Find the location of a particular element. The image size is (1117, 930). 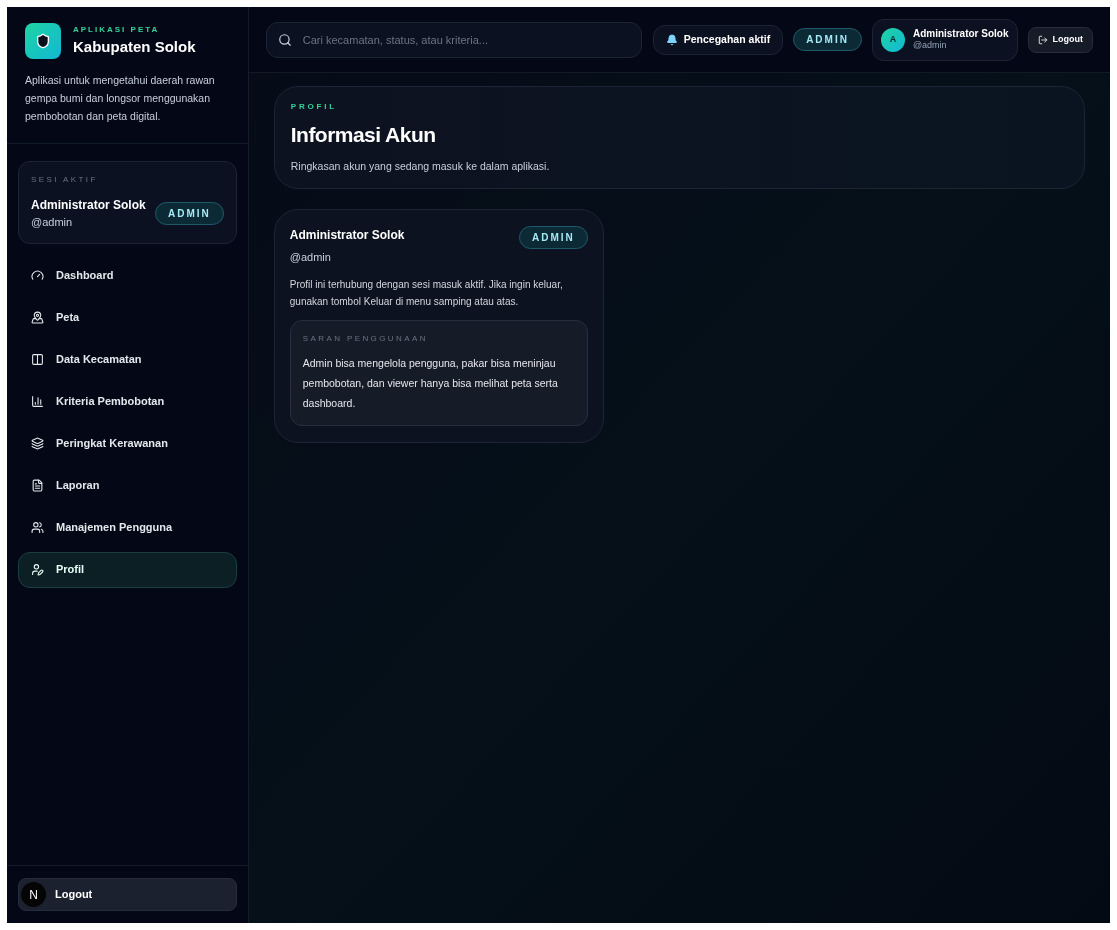

session-username: @admin is located at coordinates (52, 222).